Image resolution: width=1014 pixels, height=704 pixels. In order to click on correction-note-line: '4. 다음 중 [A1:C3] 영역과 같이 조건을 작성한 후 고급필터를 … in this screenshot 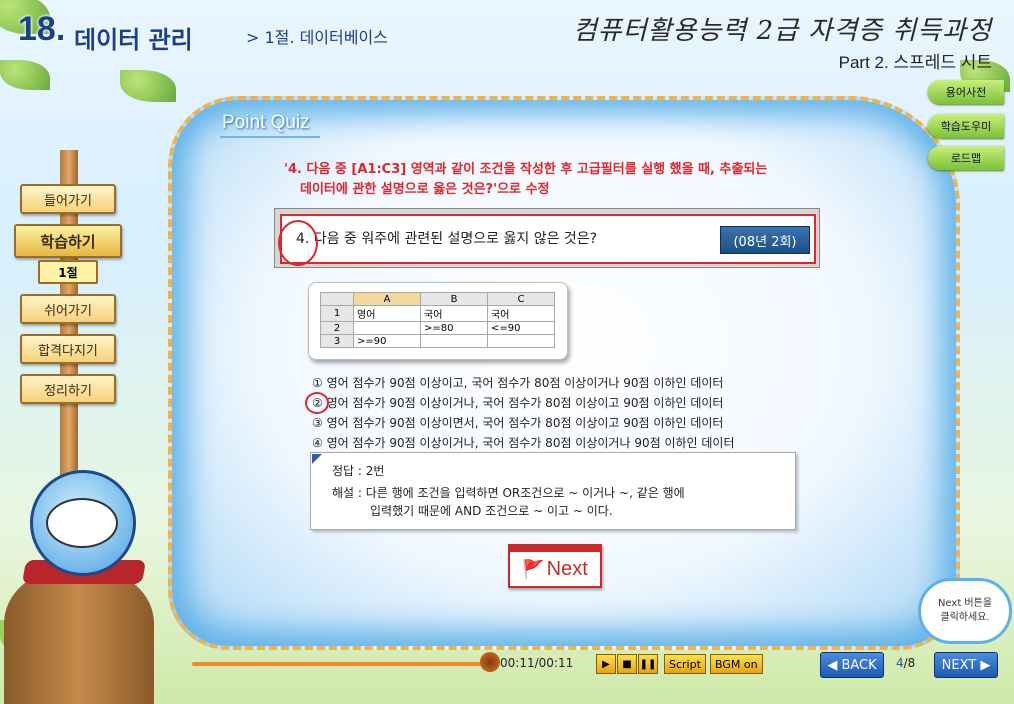, I will do `click(526, 169)`.